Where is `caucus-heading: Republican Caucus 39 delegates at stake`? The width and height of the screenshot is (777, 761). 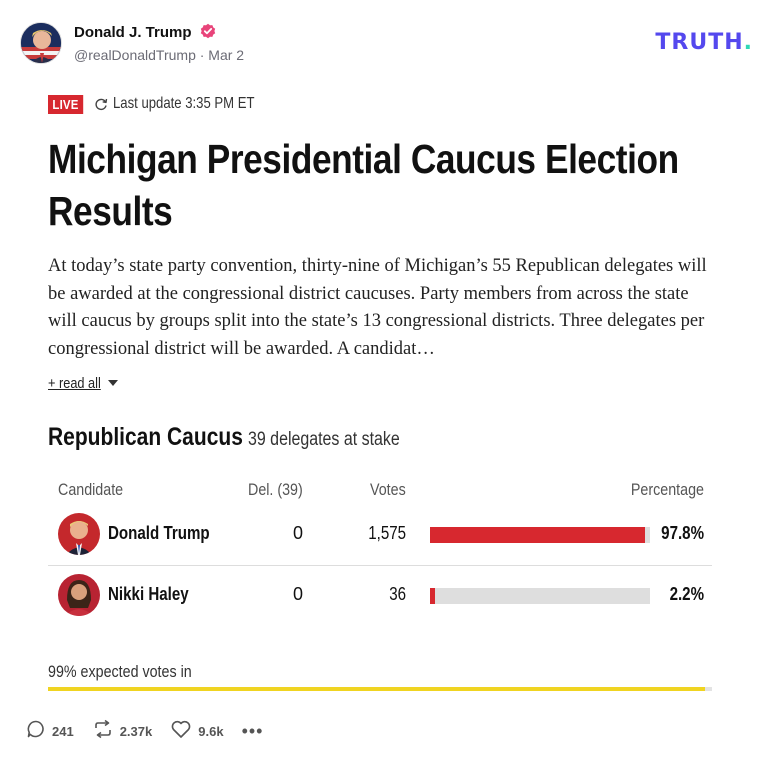
caucus-heading: Republican Caucus 39 delegates at stake is located at coordinates (238, 437).